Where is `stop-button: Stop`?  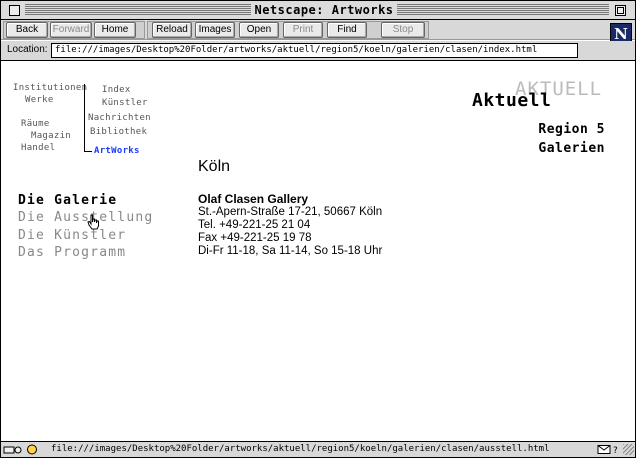
stop-button: Stop is located at coordinates (403, 30).